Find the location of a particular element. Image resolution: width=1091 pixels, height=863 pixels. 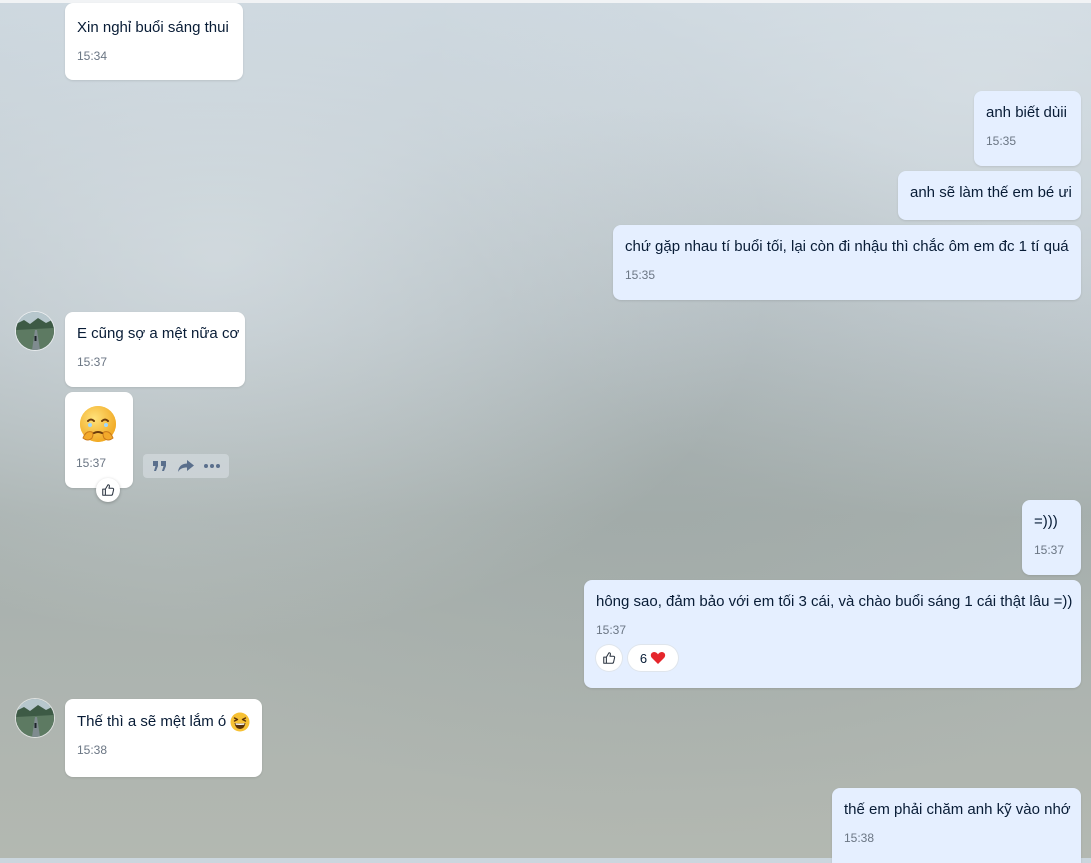

message-bubble-outgoing: anh sẽ làm thế em bé ưi is located at coordinates (989, 195).